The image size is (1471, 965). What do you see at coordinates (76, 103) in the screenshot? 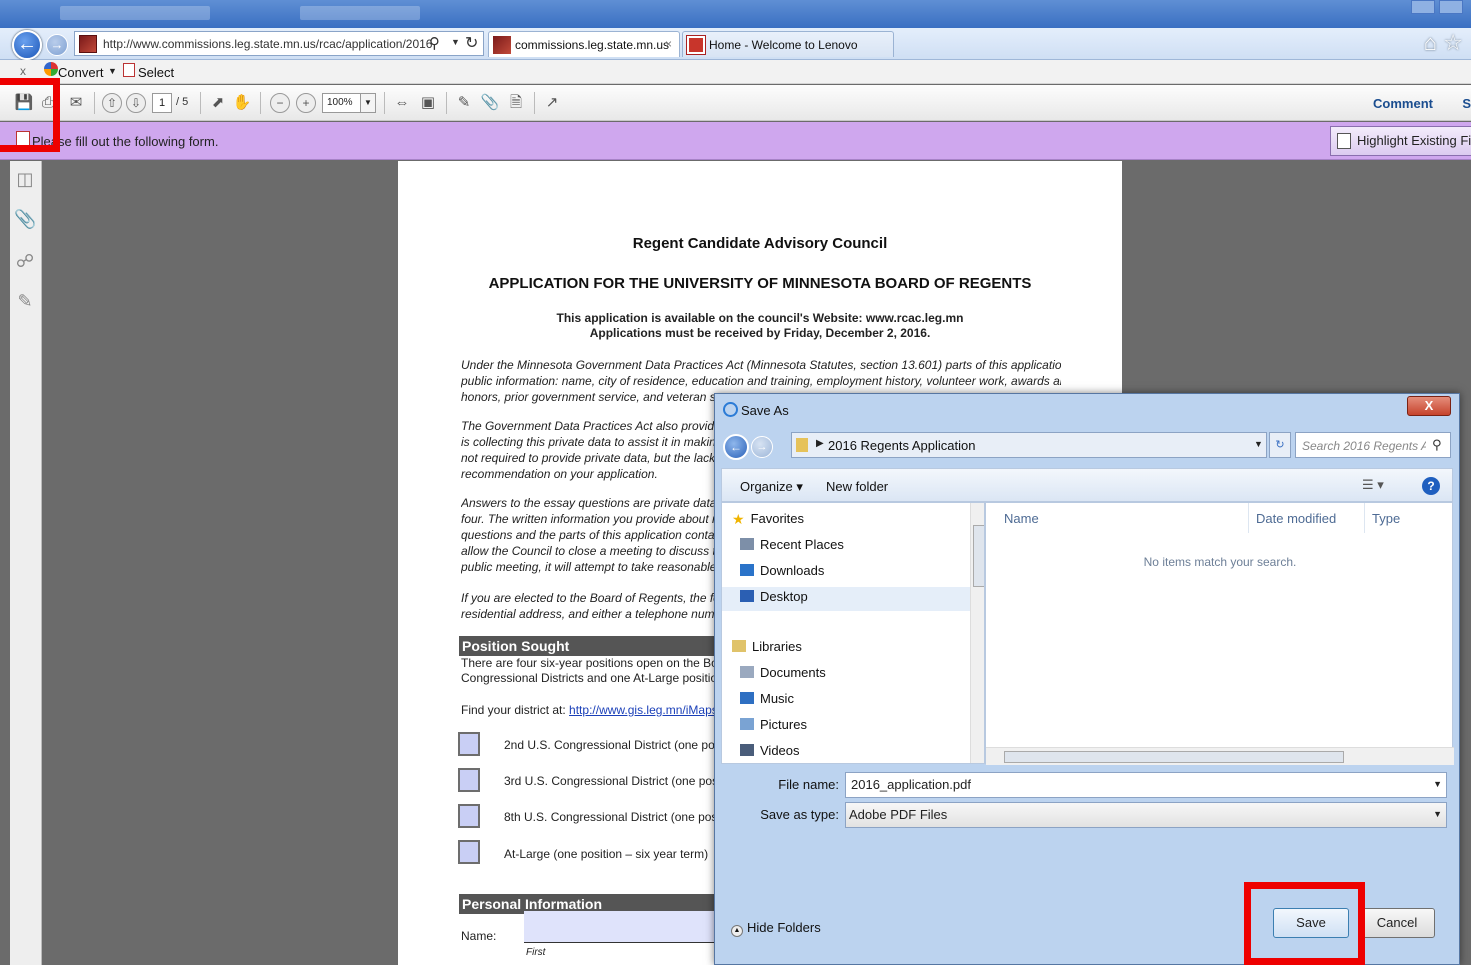
I see `email-icon: ✉` at bounding box center [76, 103].